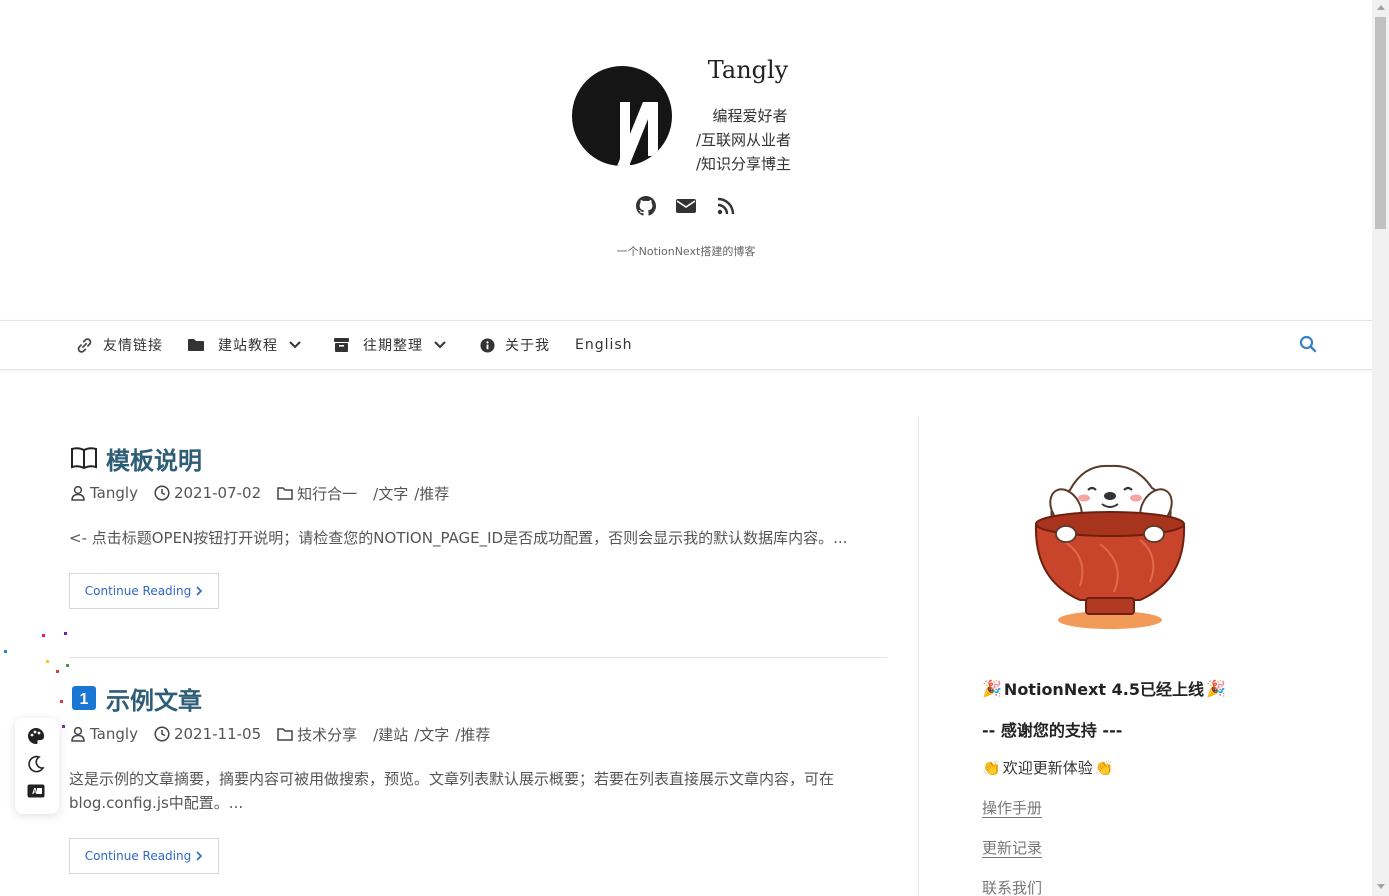 The height and width of the screenshot is (896, 1389). I want to click on post-date: 2021-11-05, so click(207, 734).